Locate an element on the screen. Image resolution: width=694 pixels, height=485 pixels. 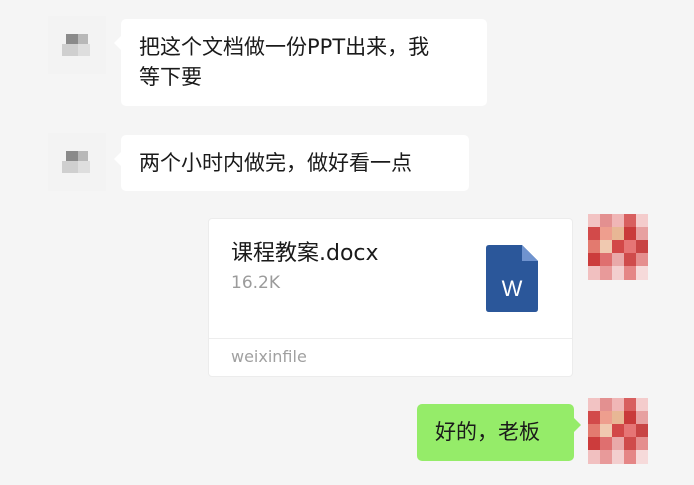
file-size: 16.2K is located at coordinates (255, 283).